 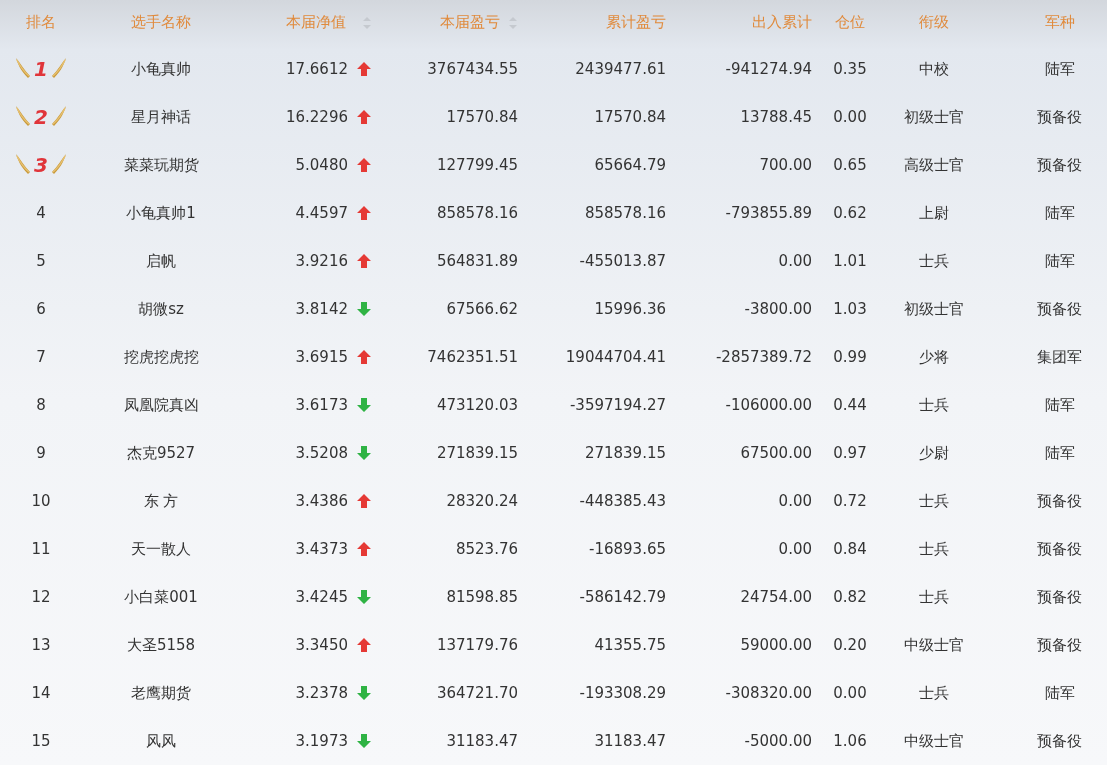 What do you see at coordinates (161, 309) in the screenshot?
I see `player-name: 胡微sz` at bounding box center [161, 309].